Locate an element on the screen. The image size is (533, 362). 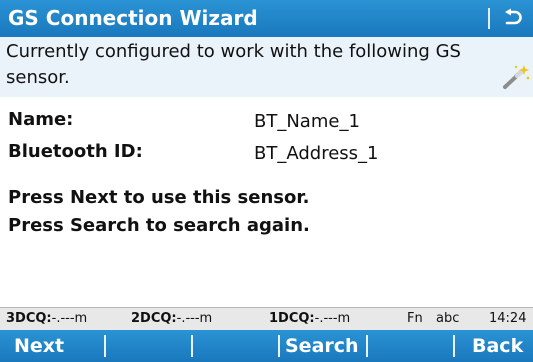
search-button: Search is located at coordinates (322, 346).